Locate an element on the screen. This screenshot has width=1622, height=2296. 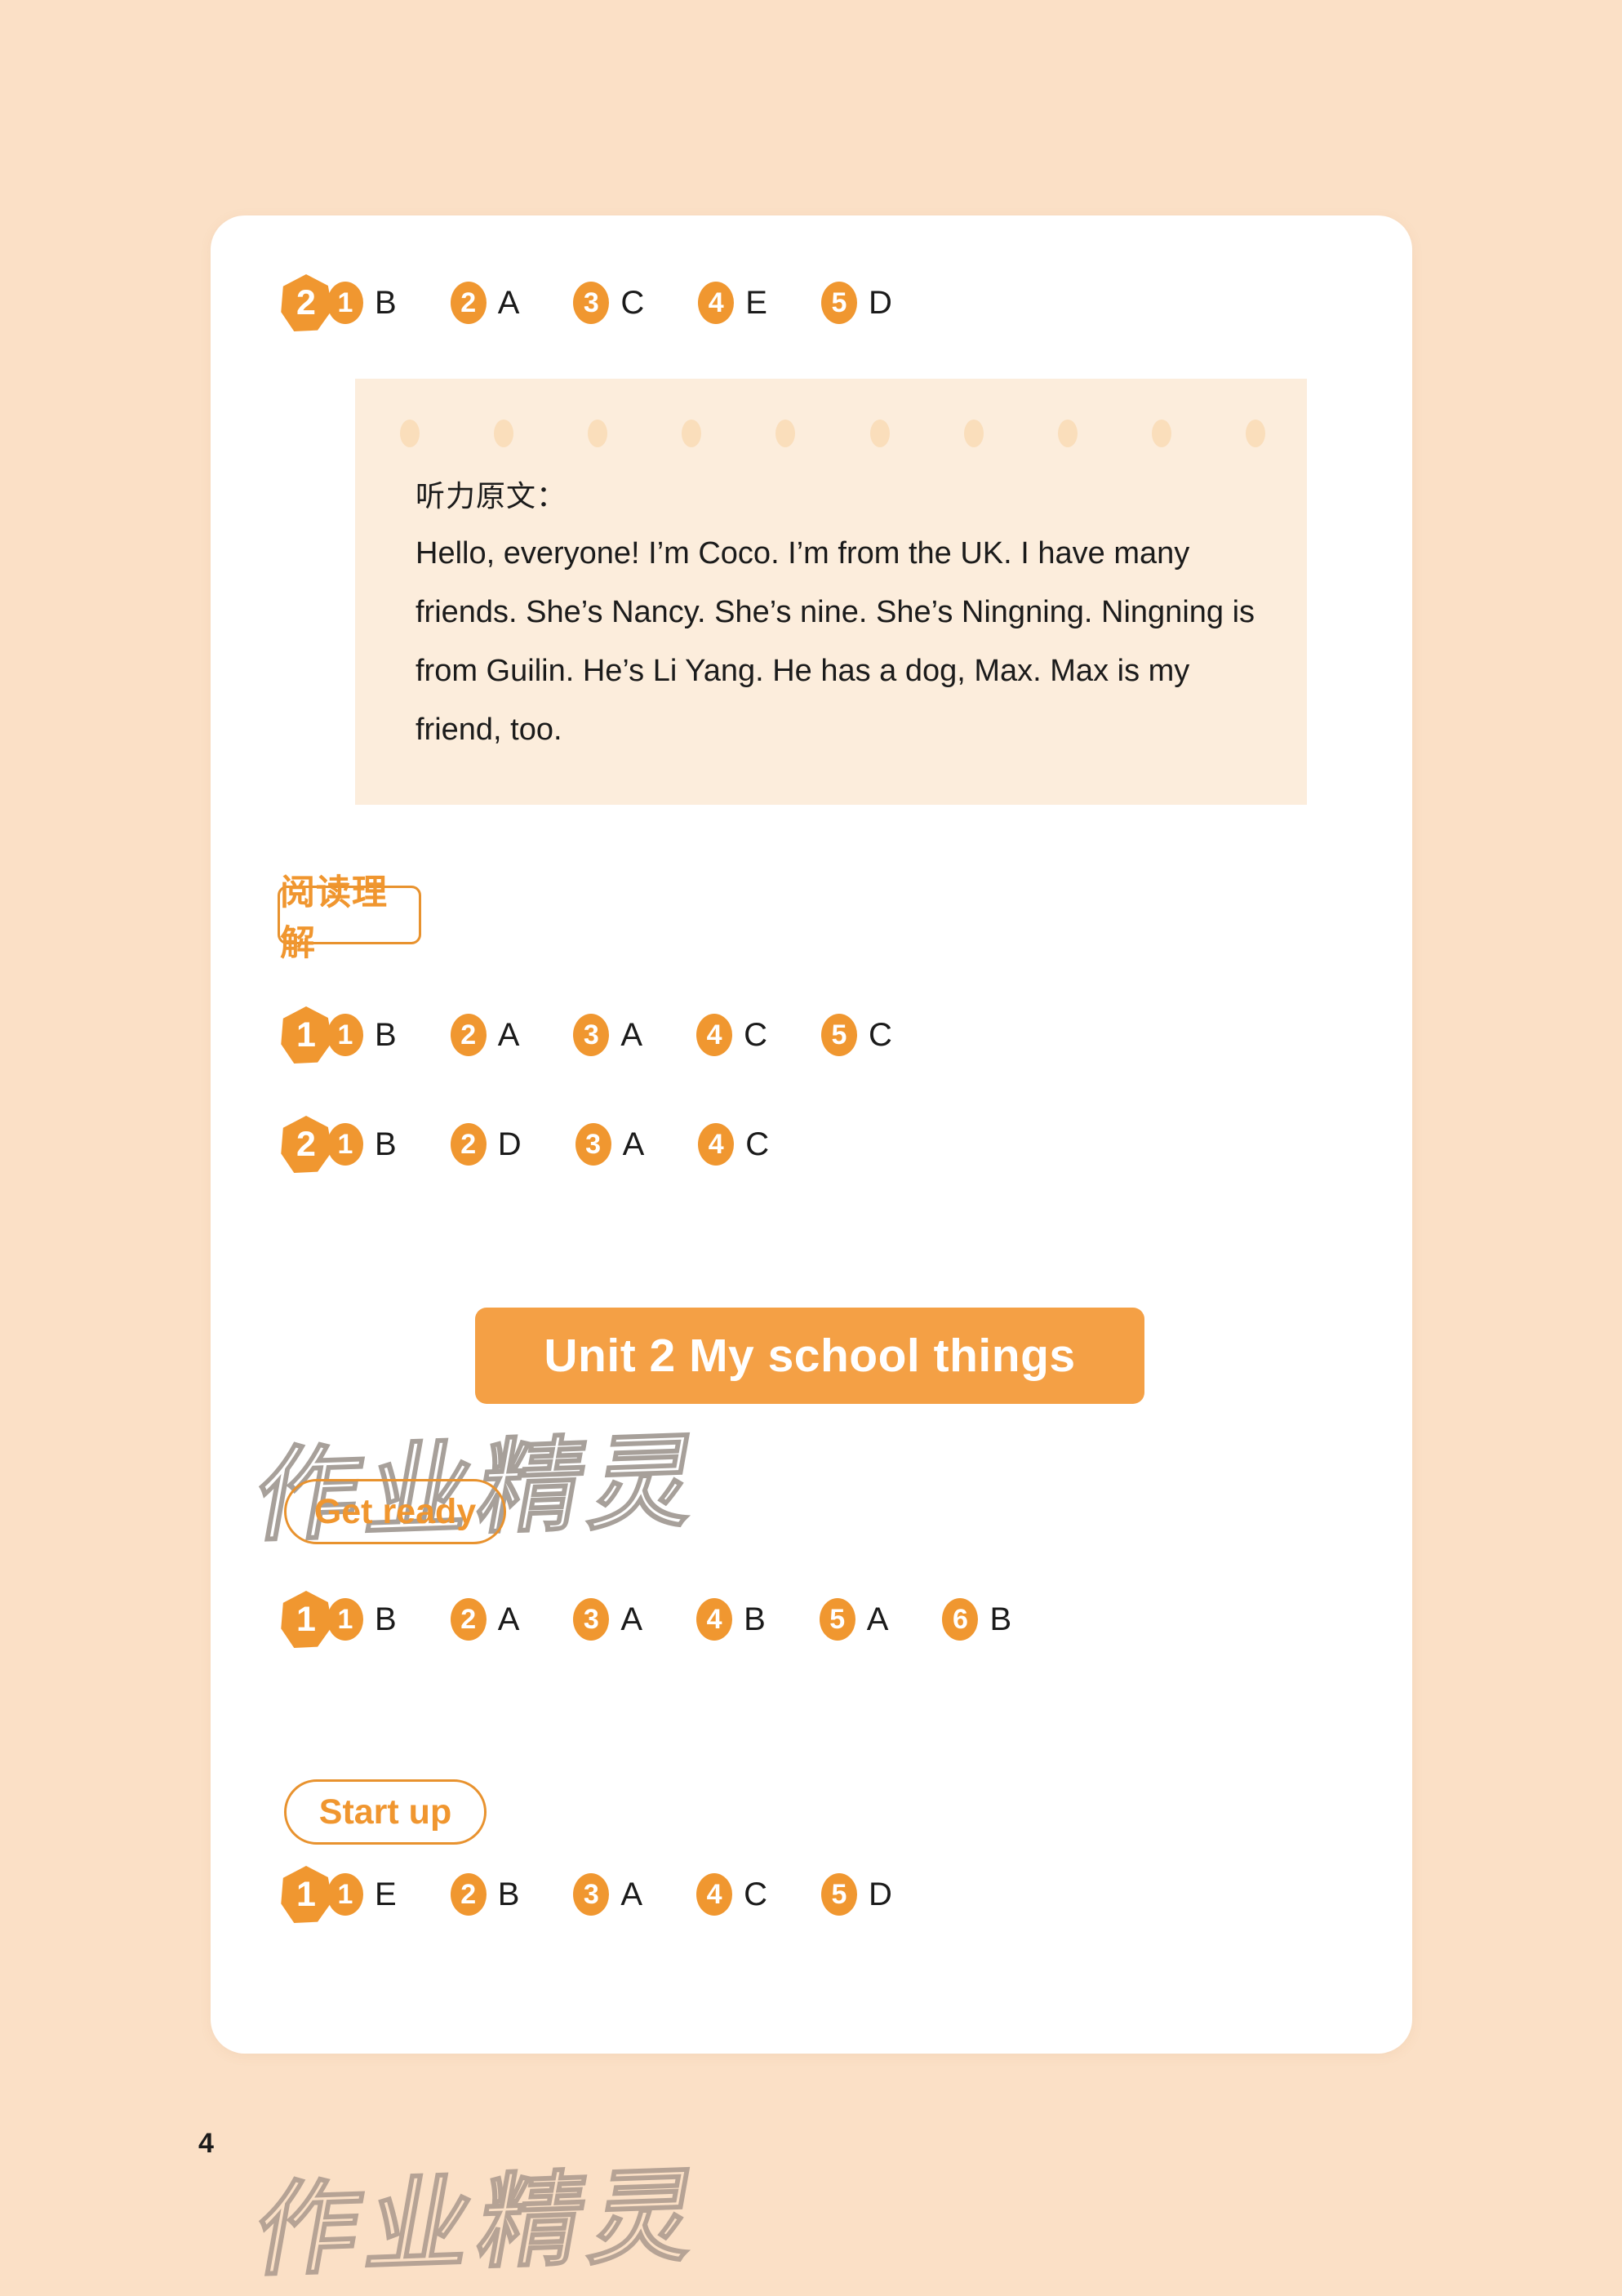
answer-row-listening: 21B2A3C4E5D is located at coordinates (586, 302).